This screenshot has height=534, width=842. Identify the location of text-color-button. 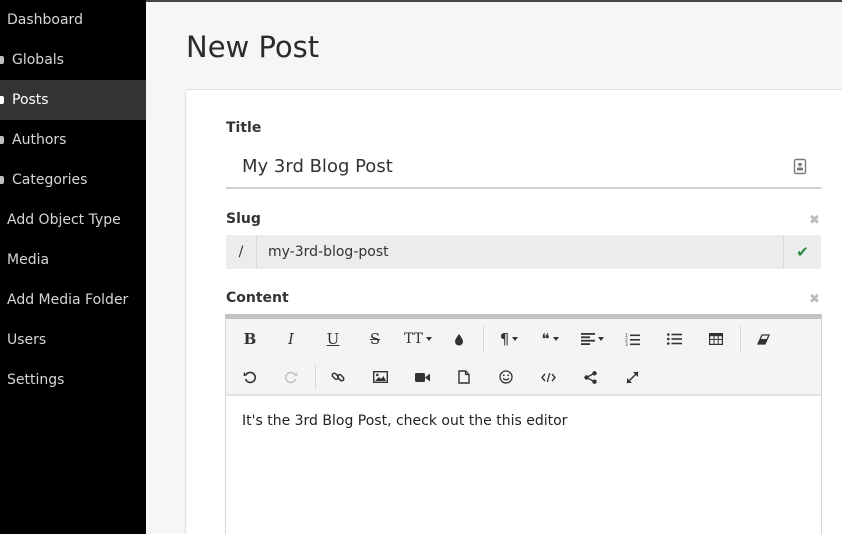
(459, 339).